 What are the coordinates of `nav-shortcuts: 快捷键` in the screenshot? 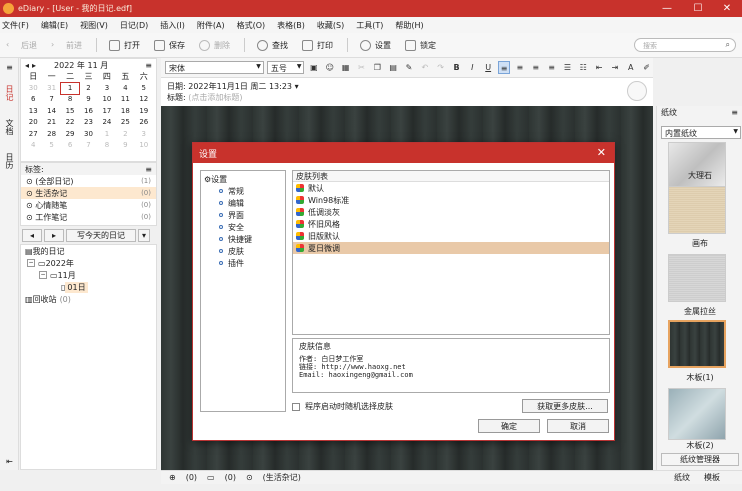 It's located at (243, 239).